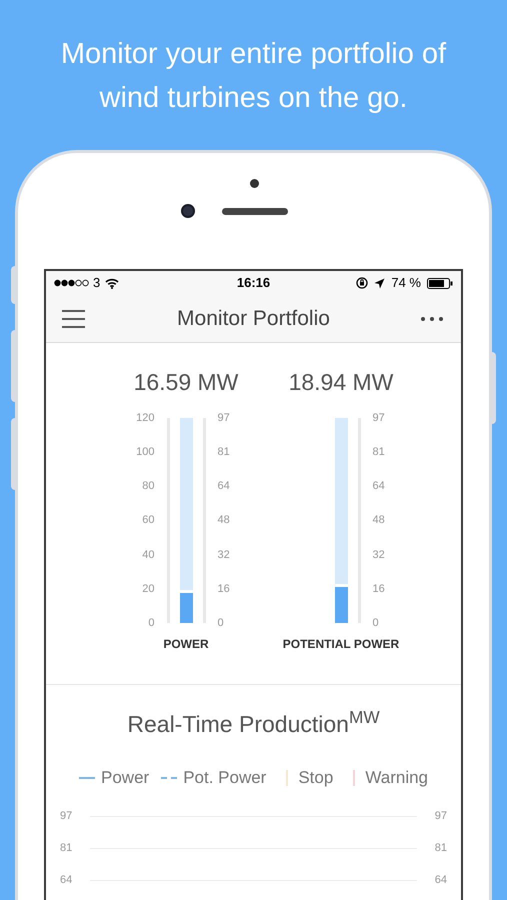  What do you see at coordinates (147, 554) in the screenshot?
I see `axis-label: 40` at bounding box center [147, 554].